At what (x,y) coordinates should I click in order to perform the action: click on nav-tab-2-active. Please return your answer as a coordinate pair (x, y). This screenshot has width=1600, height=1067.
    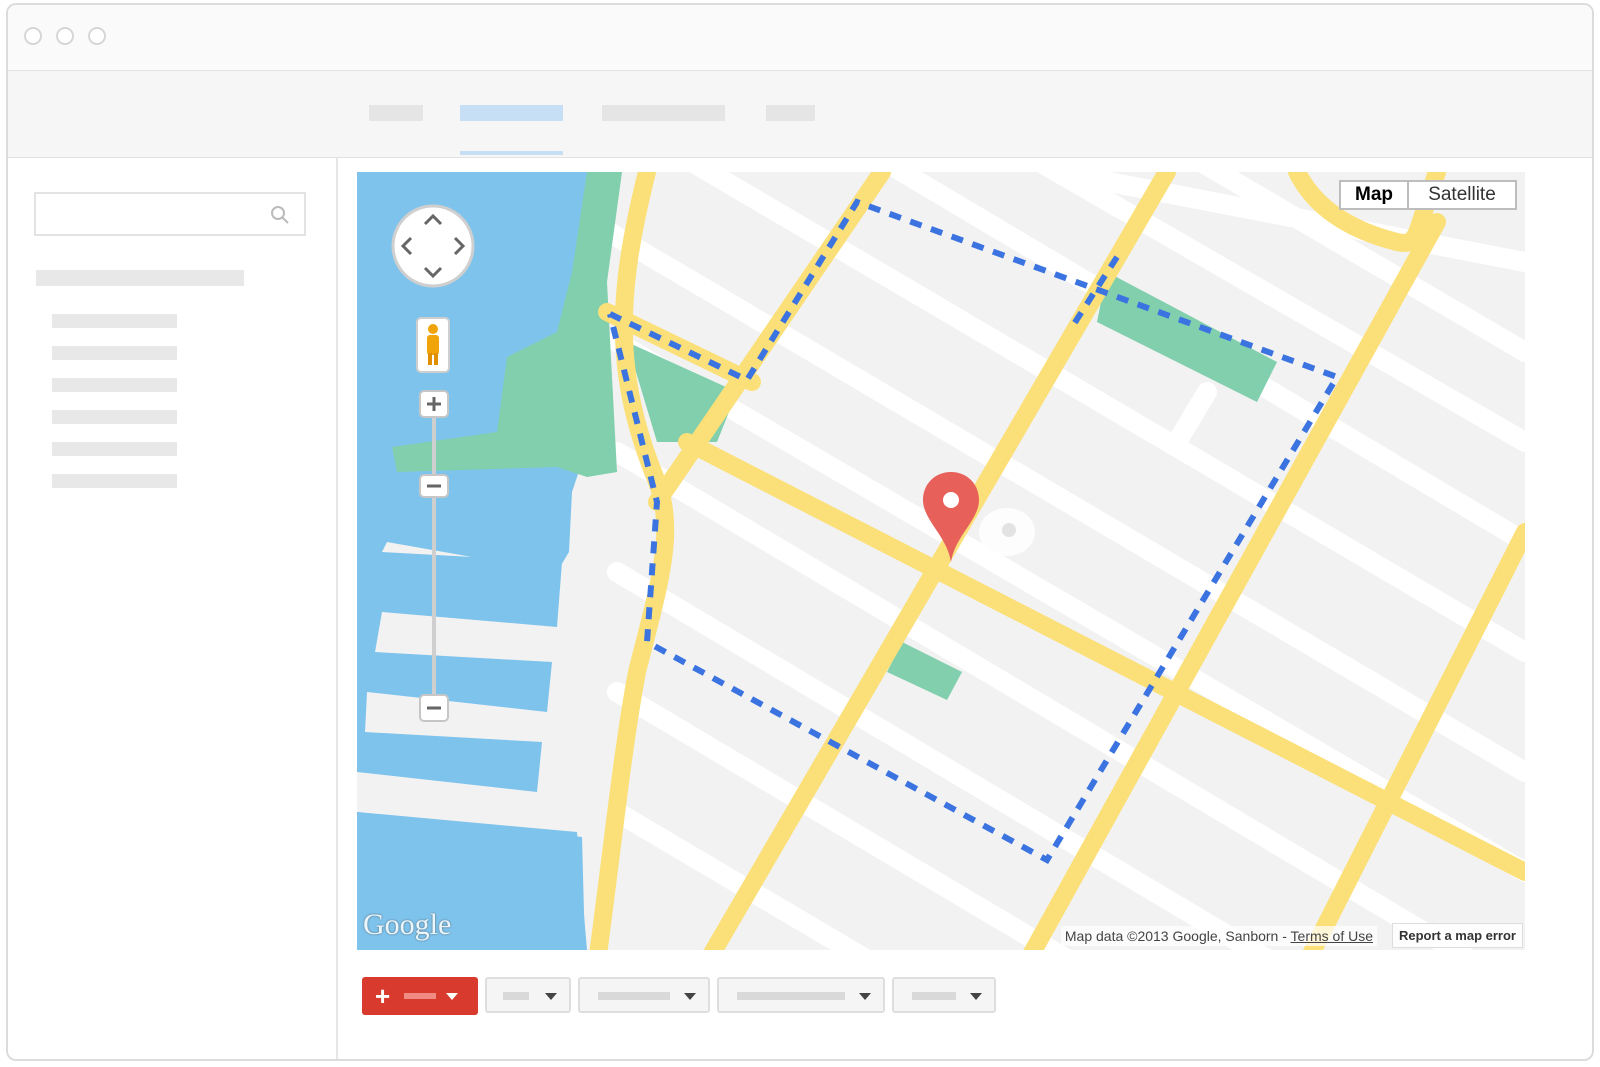
    Looking at the image, I should click on (511, 113).